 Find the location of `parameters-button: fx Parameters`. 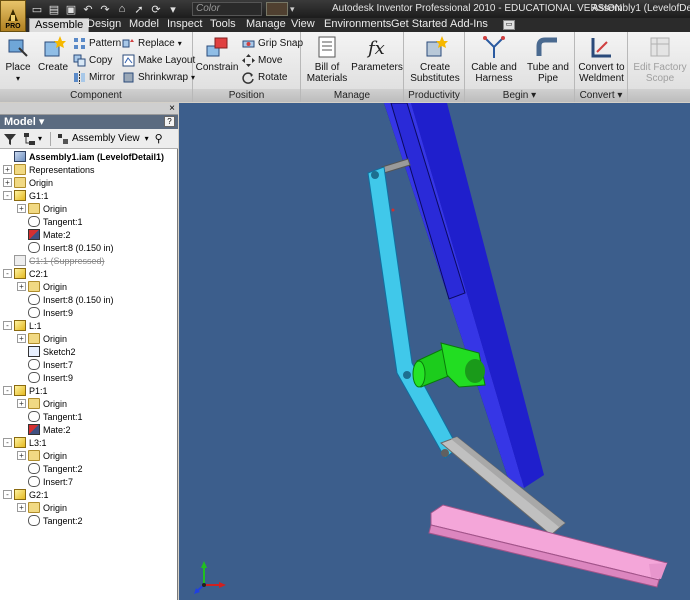

parameters-button: fx Parameters is located at coordinates (377, 53).